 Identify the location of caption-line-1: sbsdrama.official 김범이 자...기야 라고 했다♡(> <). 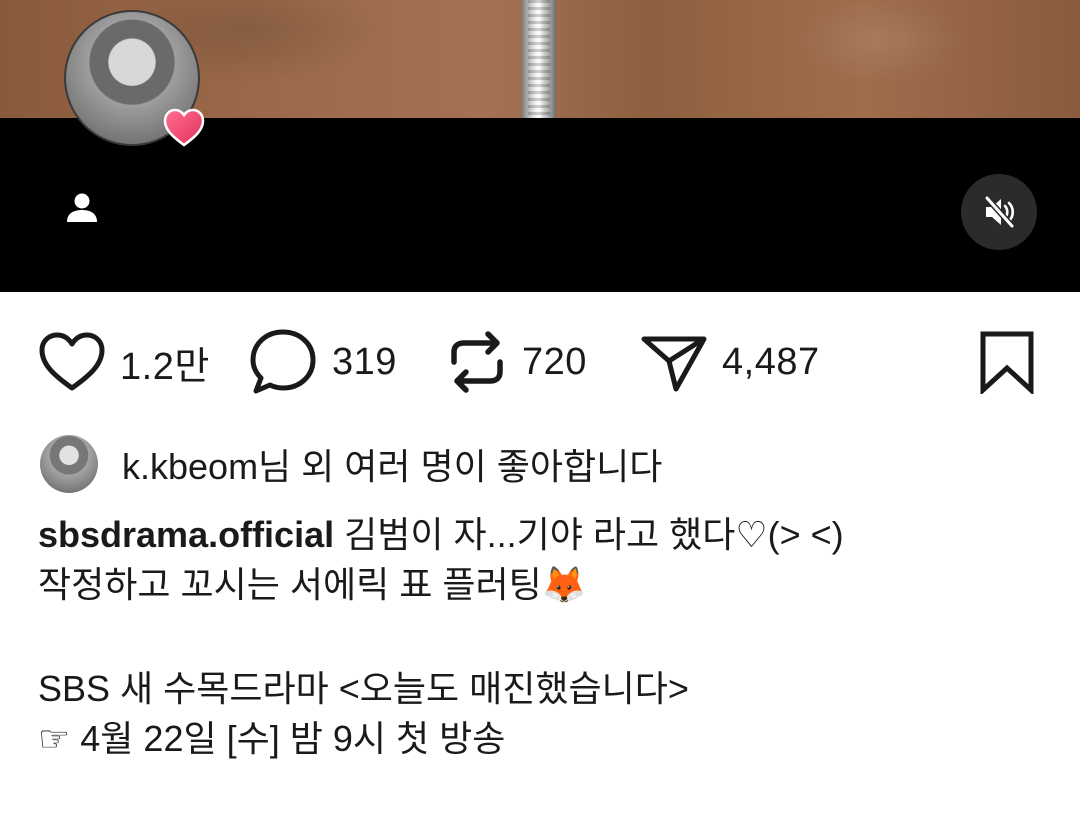
(543, 535).